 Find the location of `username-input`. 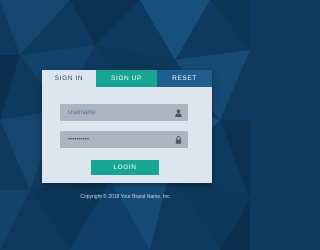

username-input is located at coordinates (121, 112).